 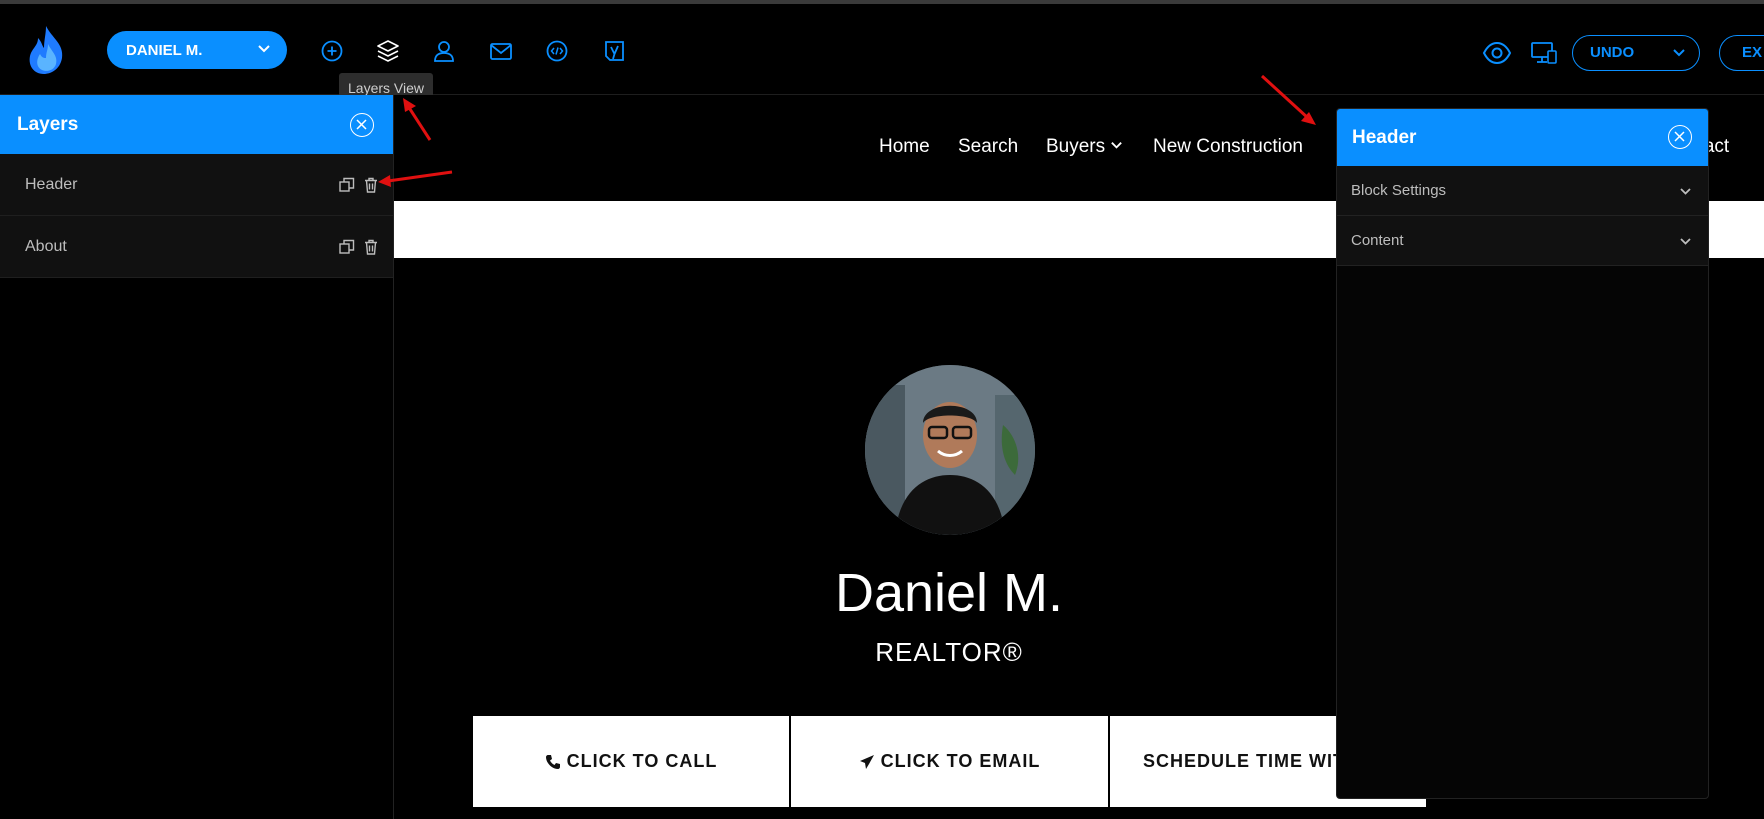 I want to click on user-dropdown-button: DANIEL M., so click(x=197, y=50).